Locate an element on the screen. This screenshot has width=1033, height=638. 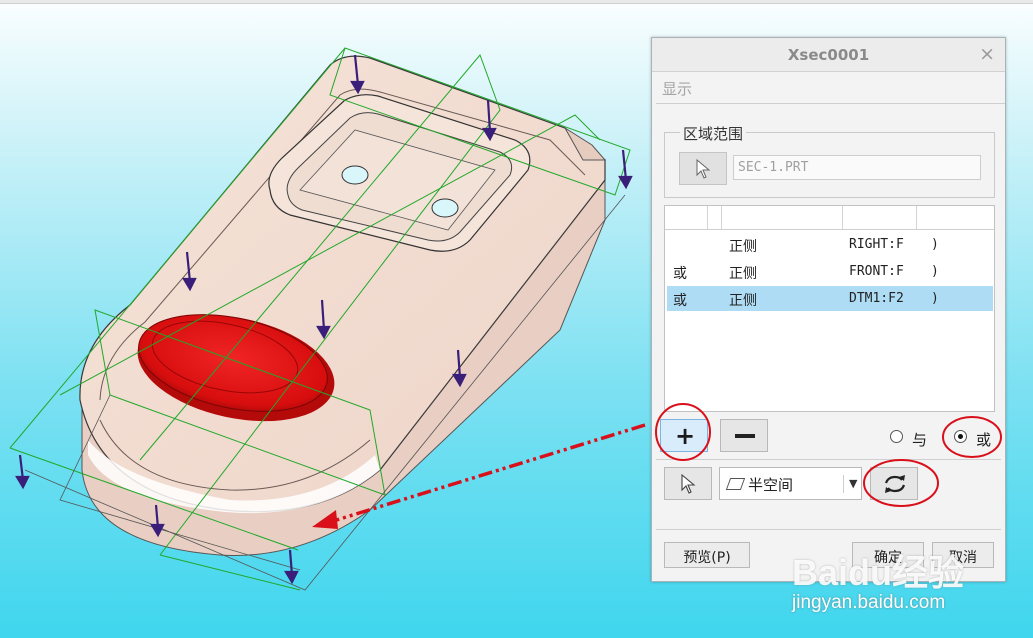
remove-plane-button is located at coordinates (744, 435).